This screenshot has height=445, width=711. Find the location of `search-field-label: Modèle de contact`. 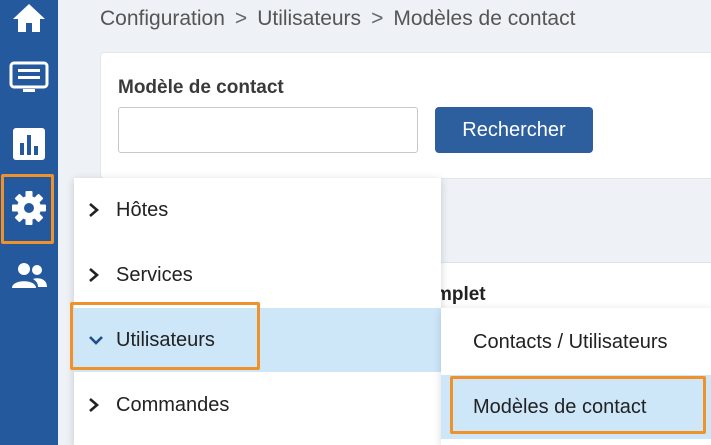

search-field-label: Modèle de contact is located at coordinates (201, 87).